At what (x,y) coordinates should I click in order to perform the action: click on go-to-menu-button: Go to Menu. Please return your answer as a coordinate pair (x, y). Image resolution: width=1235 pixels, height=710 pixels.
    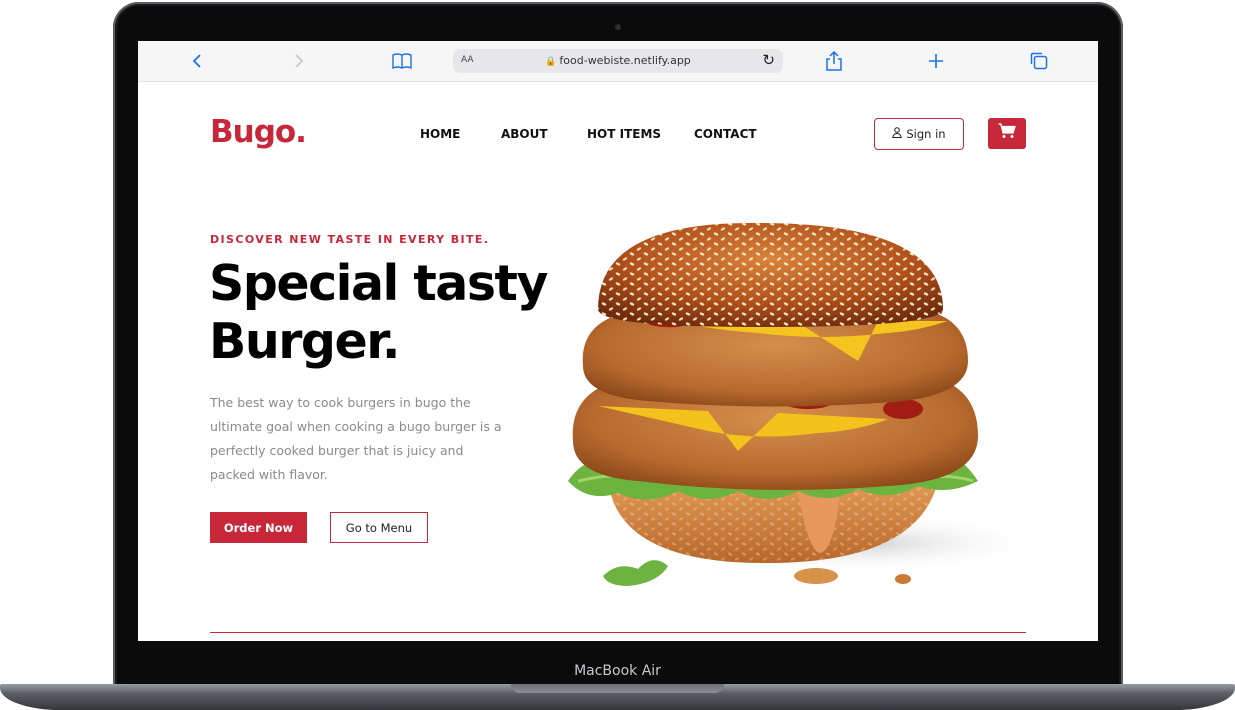
    Looking at the image, I should click on (379, 527).